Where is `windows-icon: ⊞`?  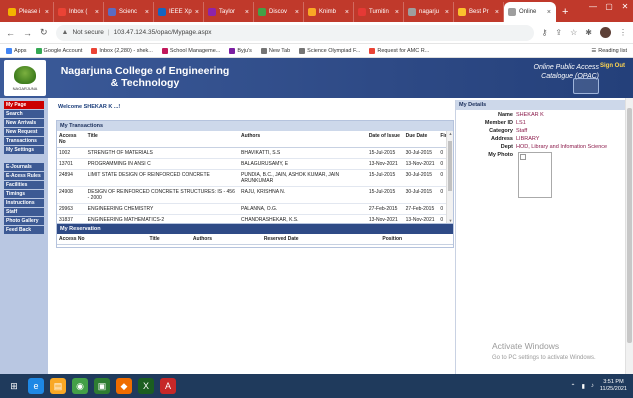
windows-icon: ⊞ is located at coordinates (14, 386).